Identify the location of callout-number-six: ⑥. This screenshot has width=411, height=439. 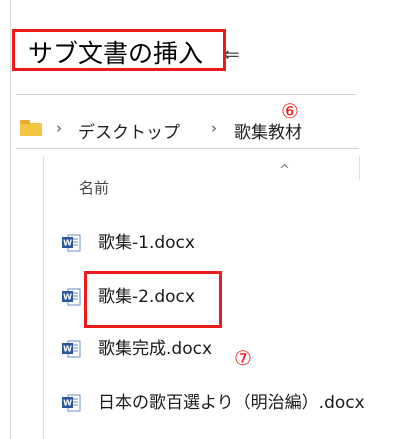
(290, 111).